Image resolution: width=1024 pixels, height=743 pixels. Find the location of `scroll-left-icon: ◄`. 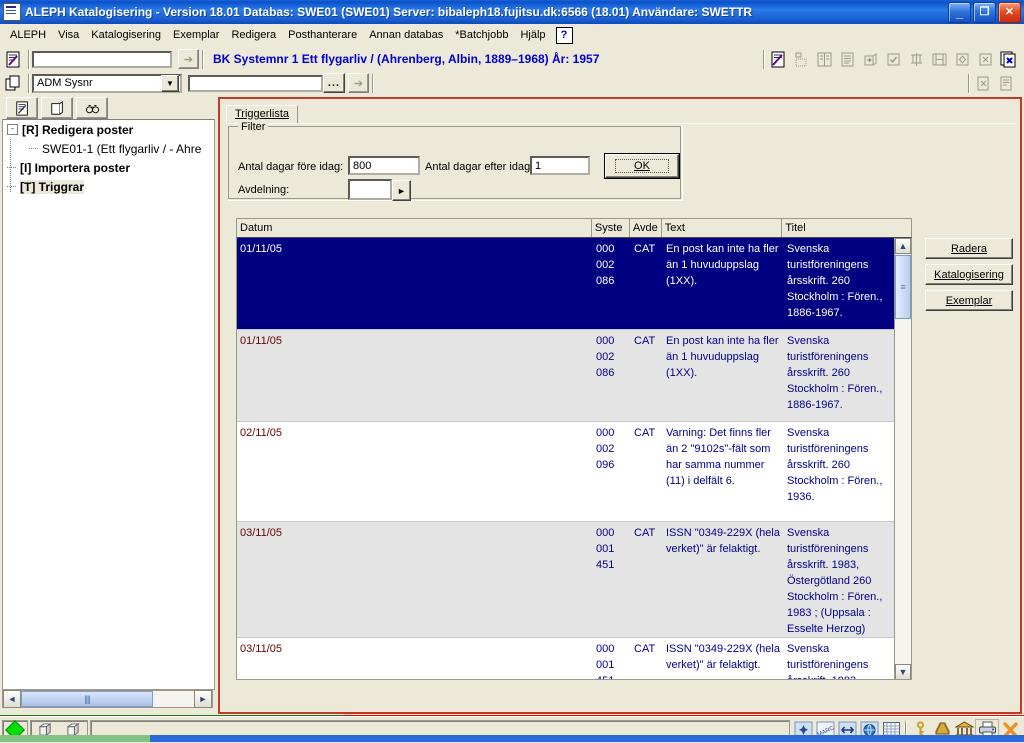

scroll-left-icon: ◄ is located at coordinates (12, 699).